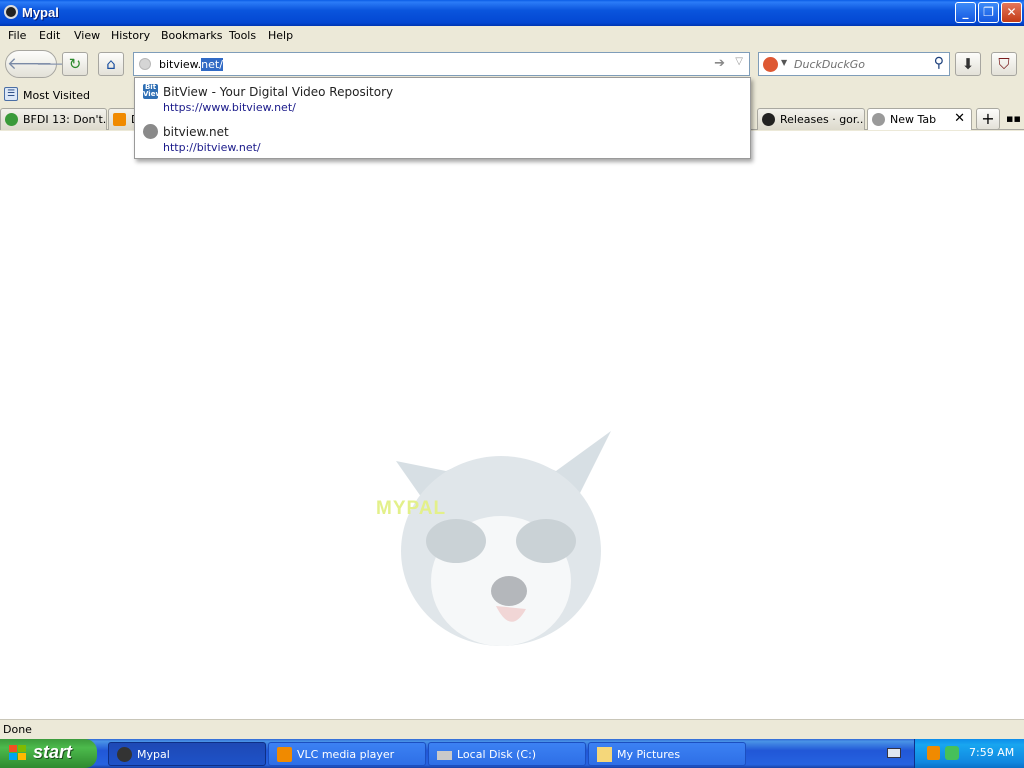 The width and height of the screenshot is (1024, 768). I want to click on go-arrow-icon: ➔, so click(719, 63).